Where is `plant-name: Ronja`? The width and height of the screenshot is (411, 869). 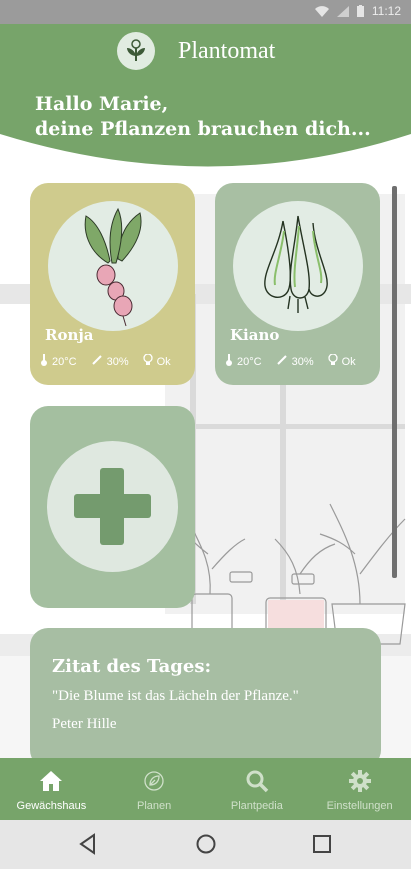 plant-name: Ronja is located at coordinates (69, 335).